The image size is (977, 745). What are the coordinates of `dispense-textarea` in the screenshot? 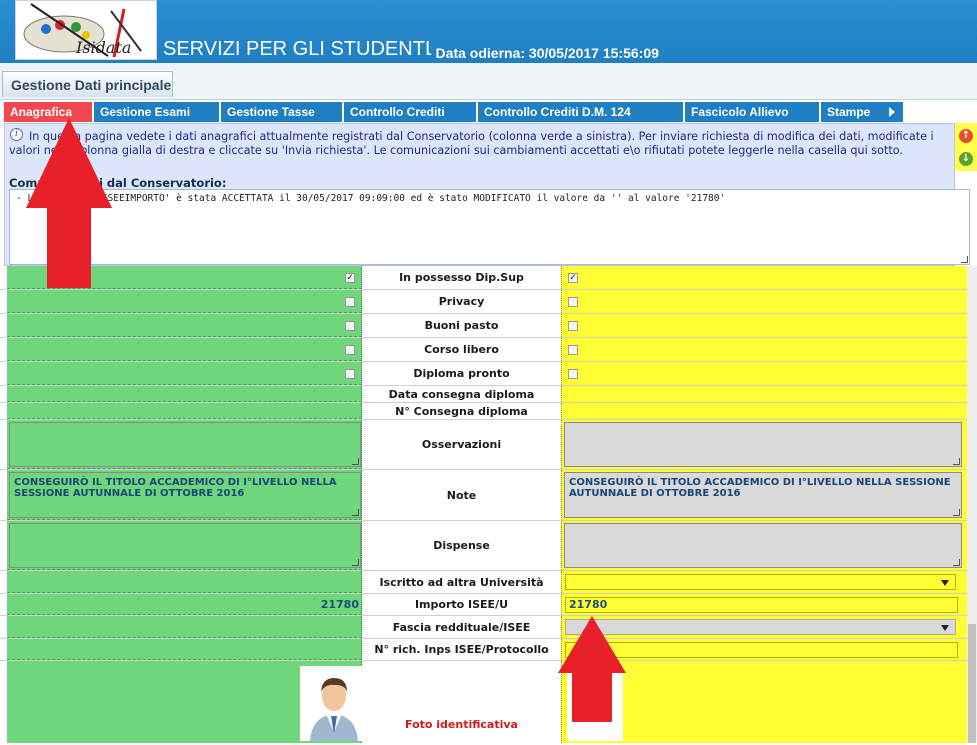 It's located at (763, 545).